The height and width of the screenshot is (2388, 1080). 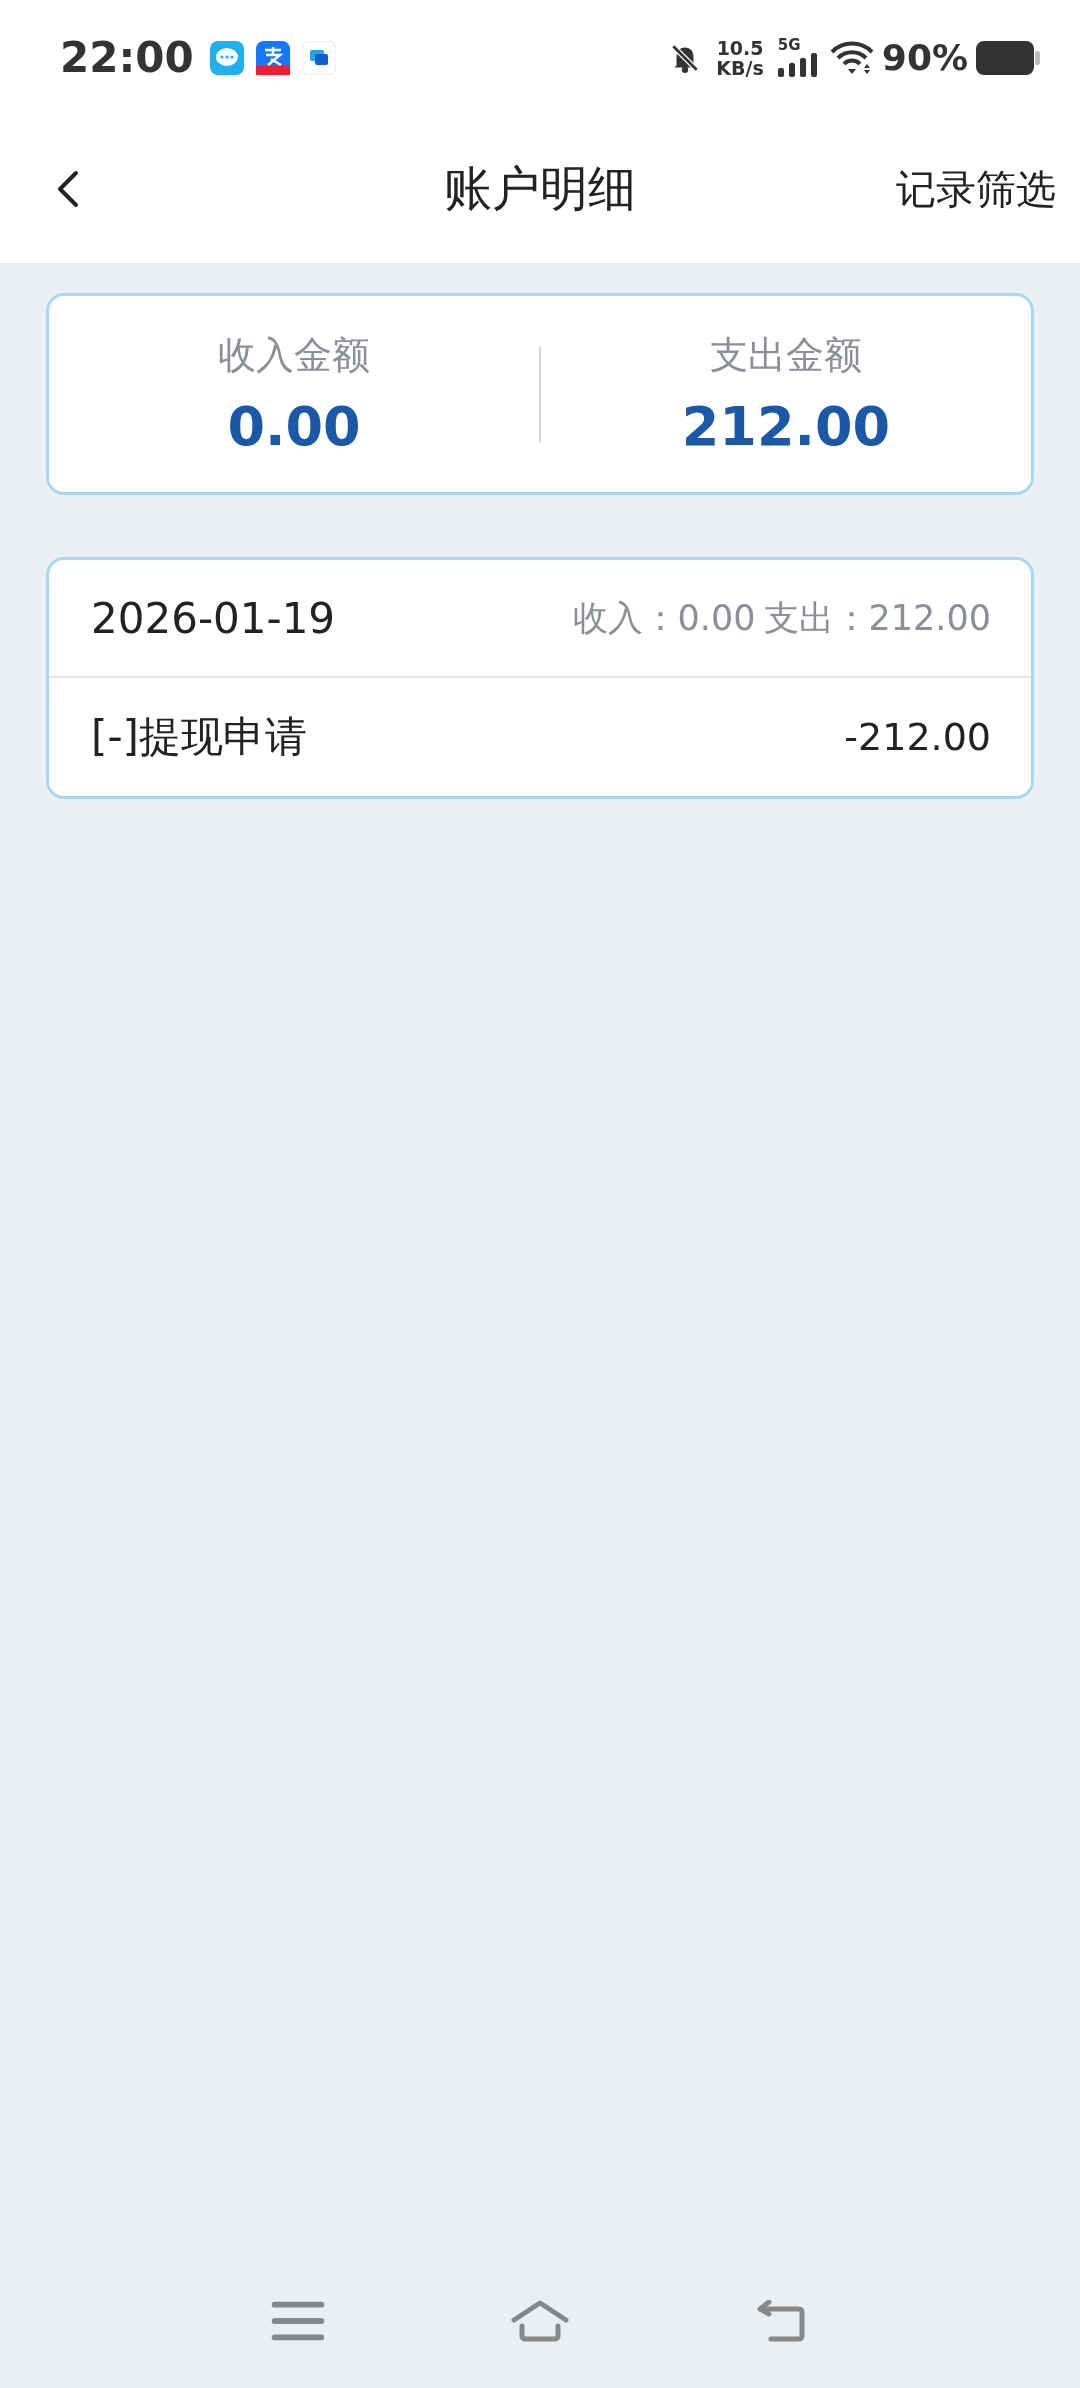 I want to click on record-amount: -212.00, so click(x=917, y=737).